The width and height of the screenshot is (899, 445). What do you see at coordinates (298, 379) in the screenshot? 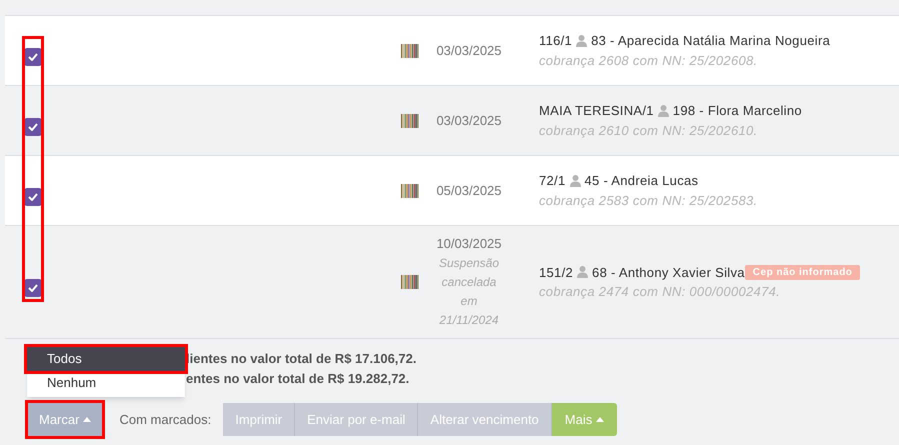
I see `summary-line: entes no valor total de R$ 19.282,72.` at bounding box center [298, 379].